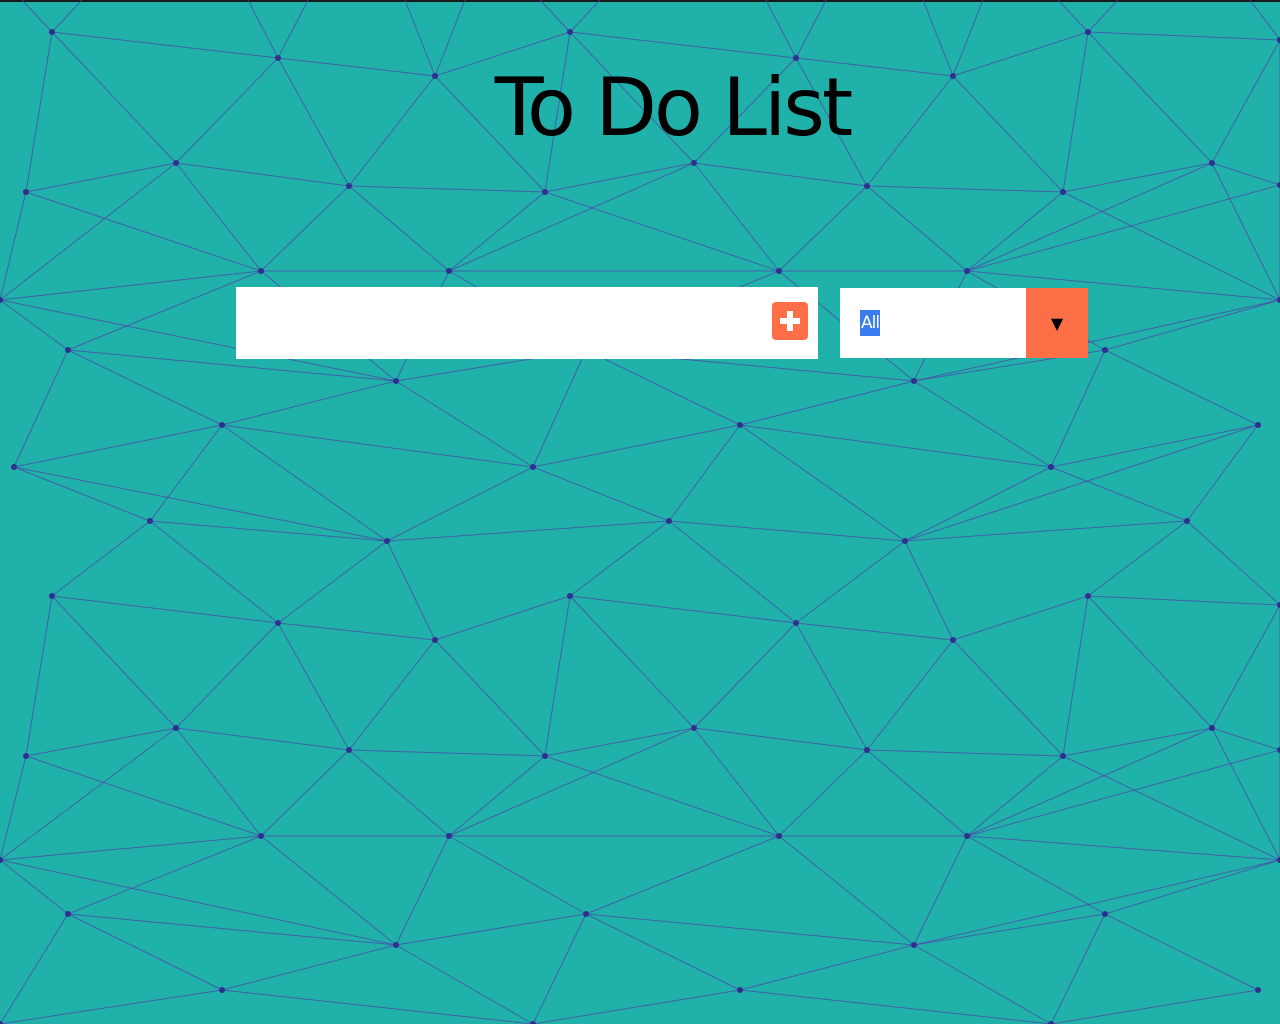  I want to click on filter-select: All ▼, so click(964, 323).